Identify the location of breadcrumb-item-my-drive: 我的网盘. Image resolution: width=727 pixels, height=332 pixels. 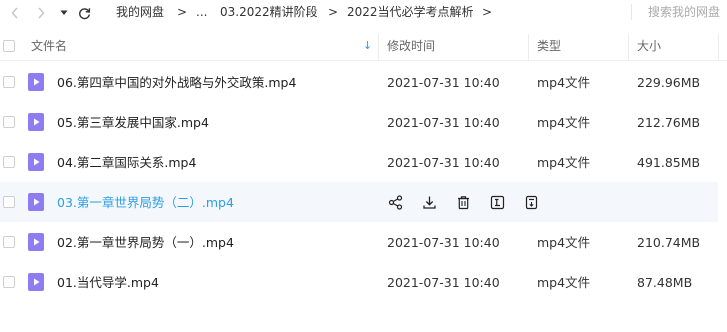
(140, 12).